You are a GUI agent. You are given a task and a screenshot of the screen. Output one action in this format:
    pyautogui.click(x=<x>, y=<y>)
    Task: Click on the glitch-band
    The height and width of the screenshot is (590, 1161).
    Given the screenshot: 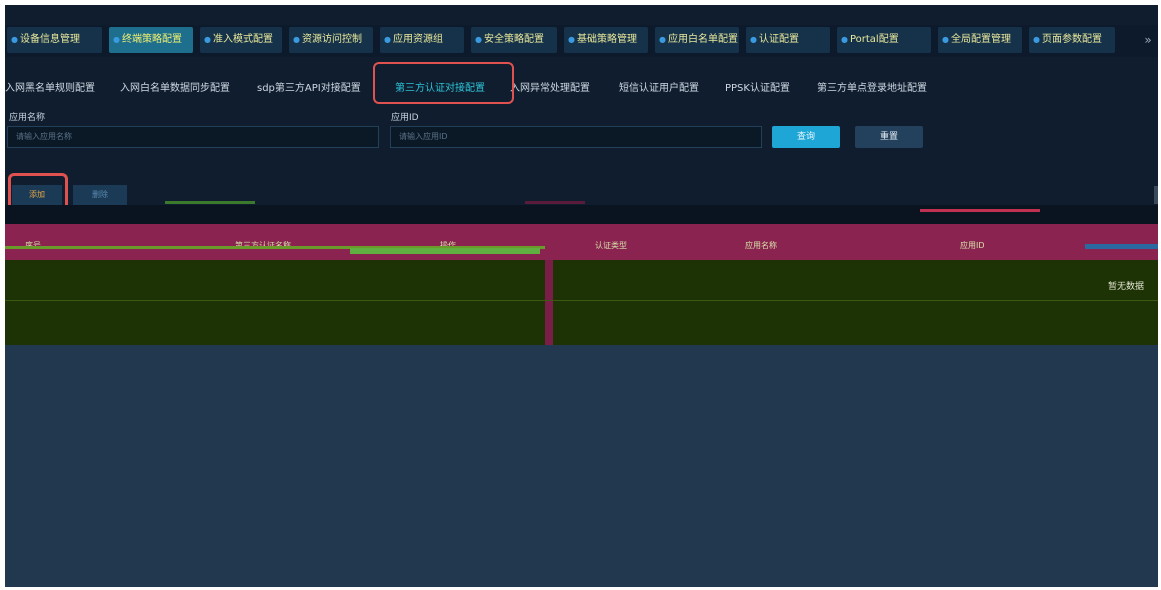 What is the action you would take?
    pyautogui.click(x=581, y=215)
    